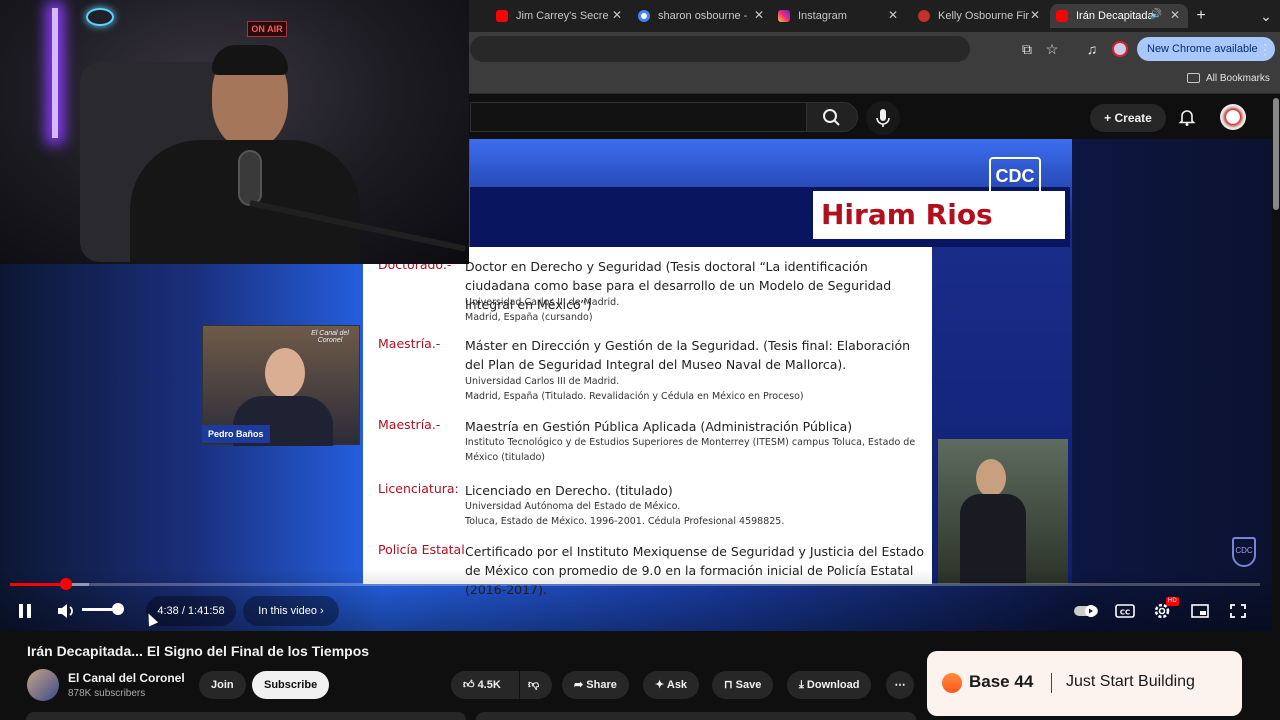 The height and width of the screenshot is (720, 1280). What do you see at coordinates (784, 16) in the screenshot?
I see `instagram-favicon-icon` at bounding box center [784, 16].